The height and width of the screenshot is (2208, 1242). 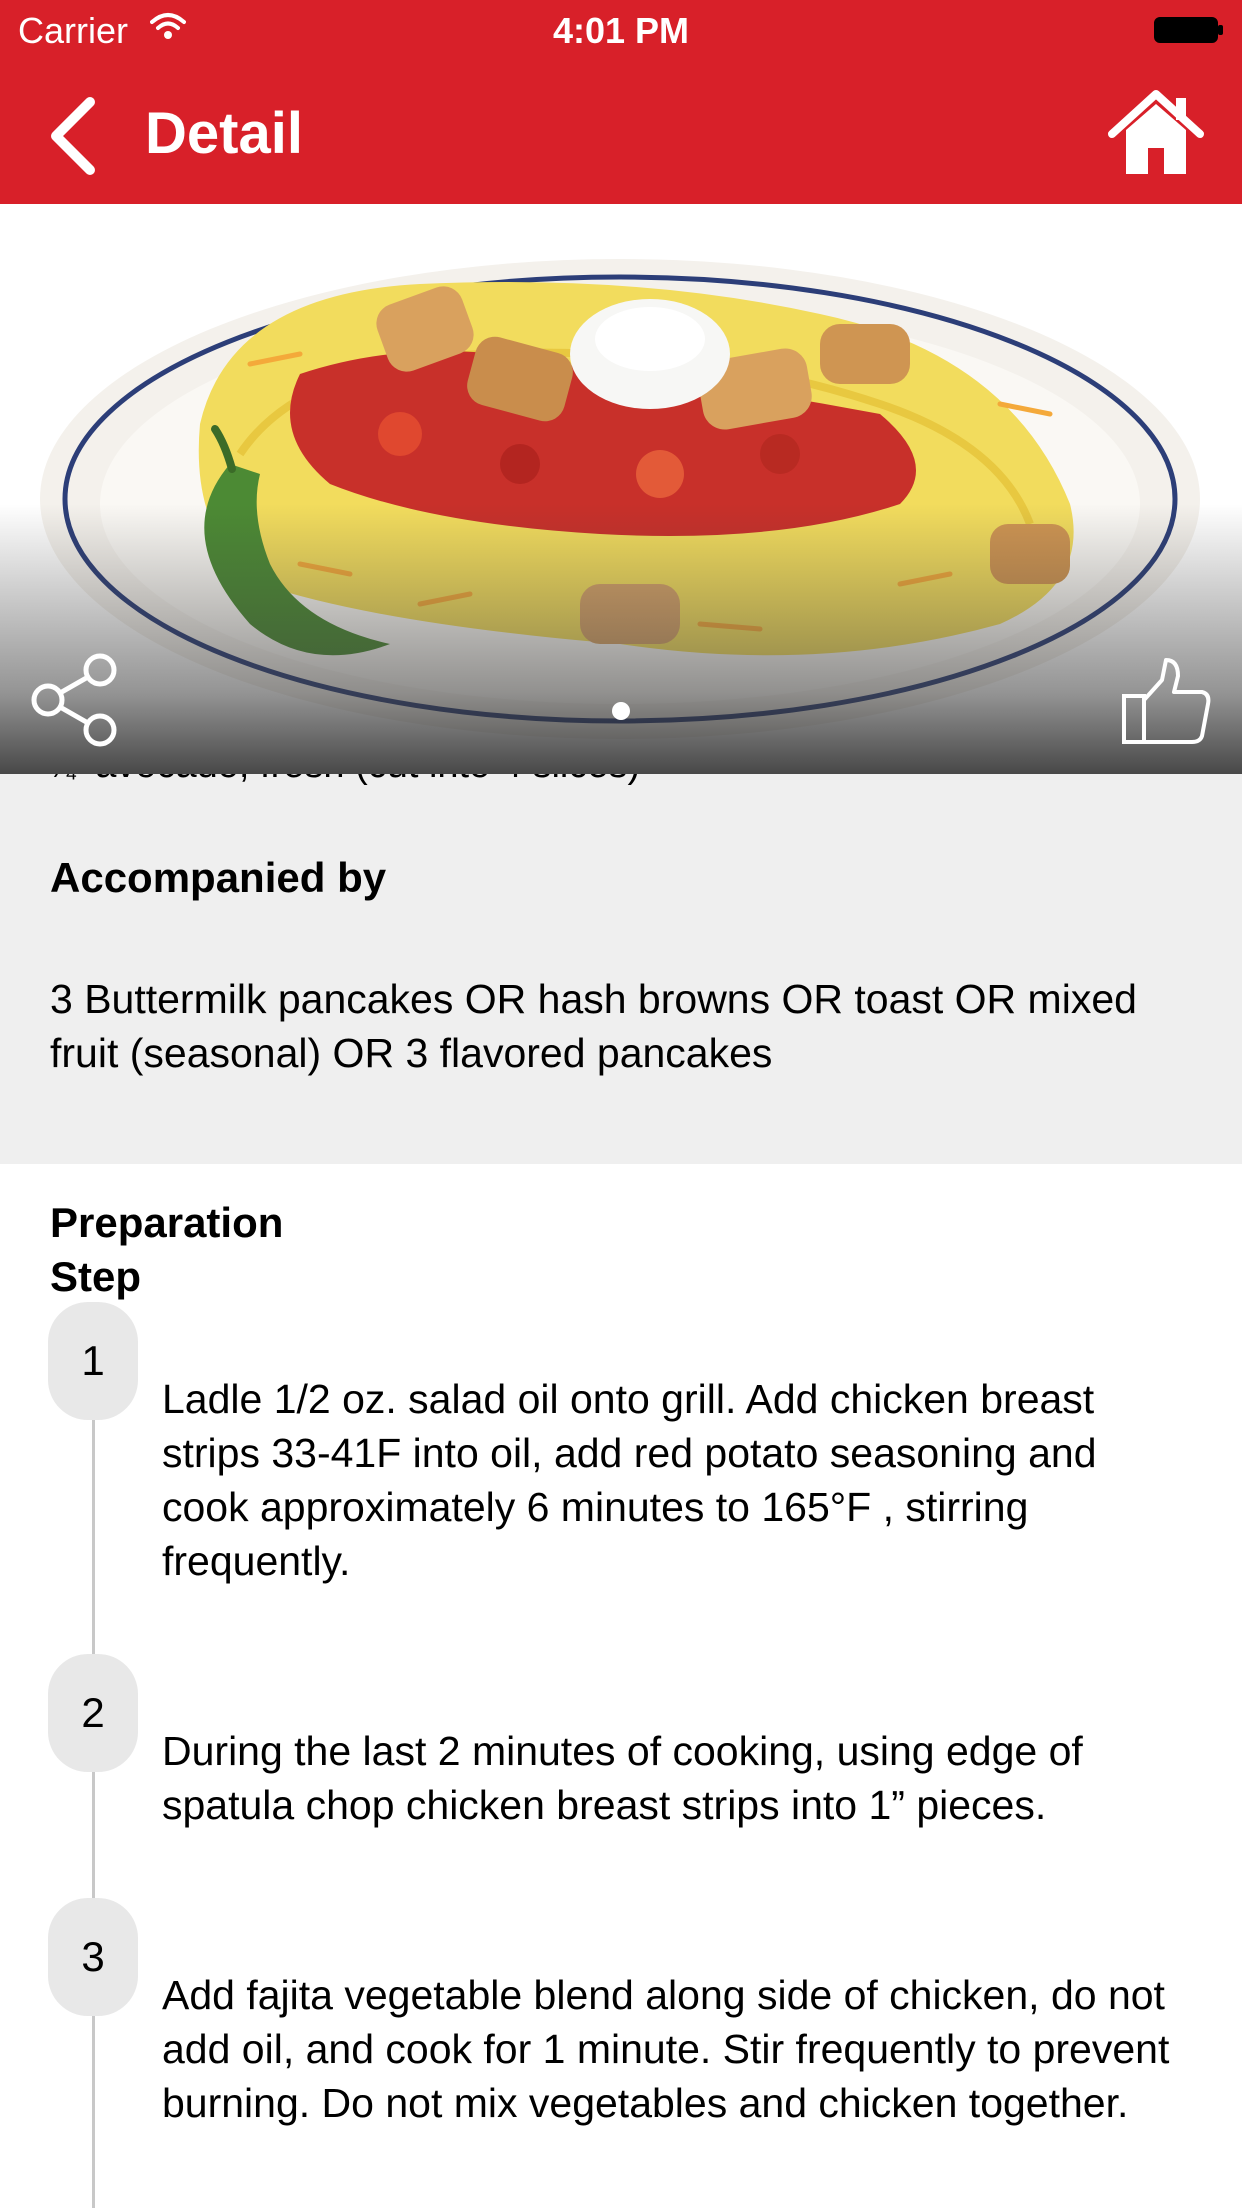 What do you see at coordinates (93, 1713) in the screenshot?
I see `step-number-badge: 2` at bounding box center [93, 1713].